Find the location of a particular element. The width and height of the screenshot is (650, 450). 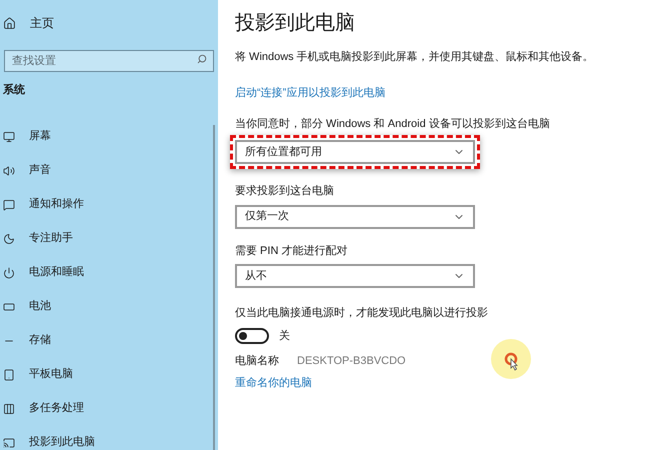

section-heading: 系统 is located at coordinates (14, 90).